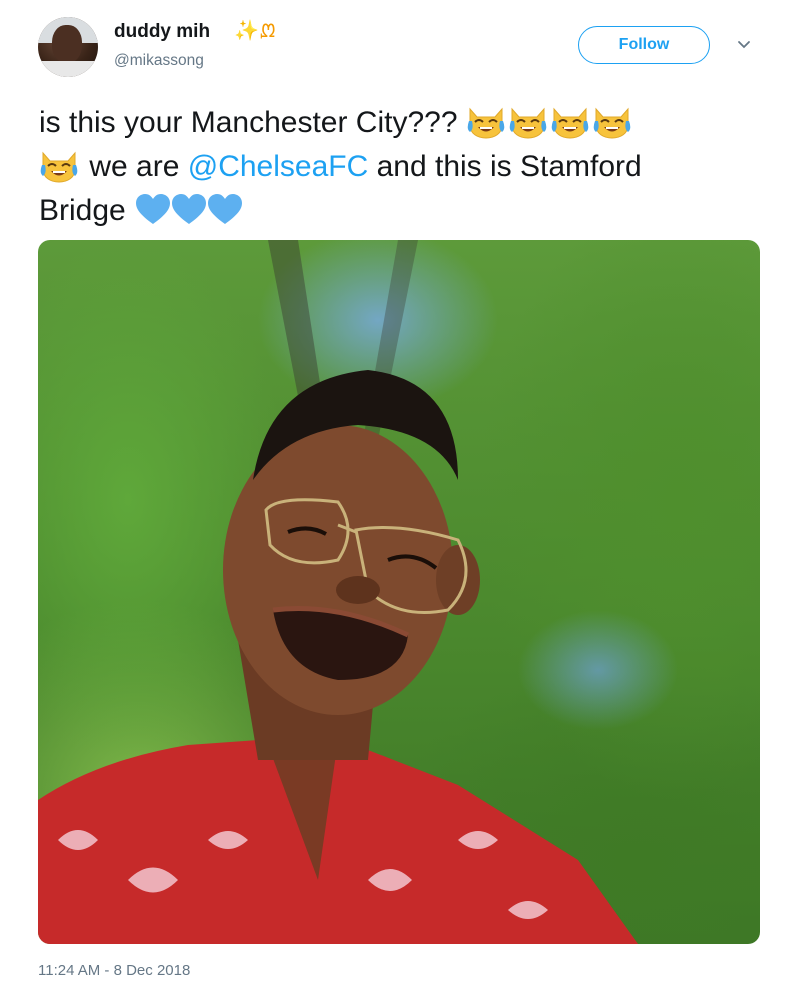  I want to click on tweet-text-part4: Bridge, so click(82, 210).